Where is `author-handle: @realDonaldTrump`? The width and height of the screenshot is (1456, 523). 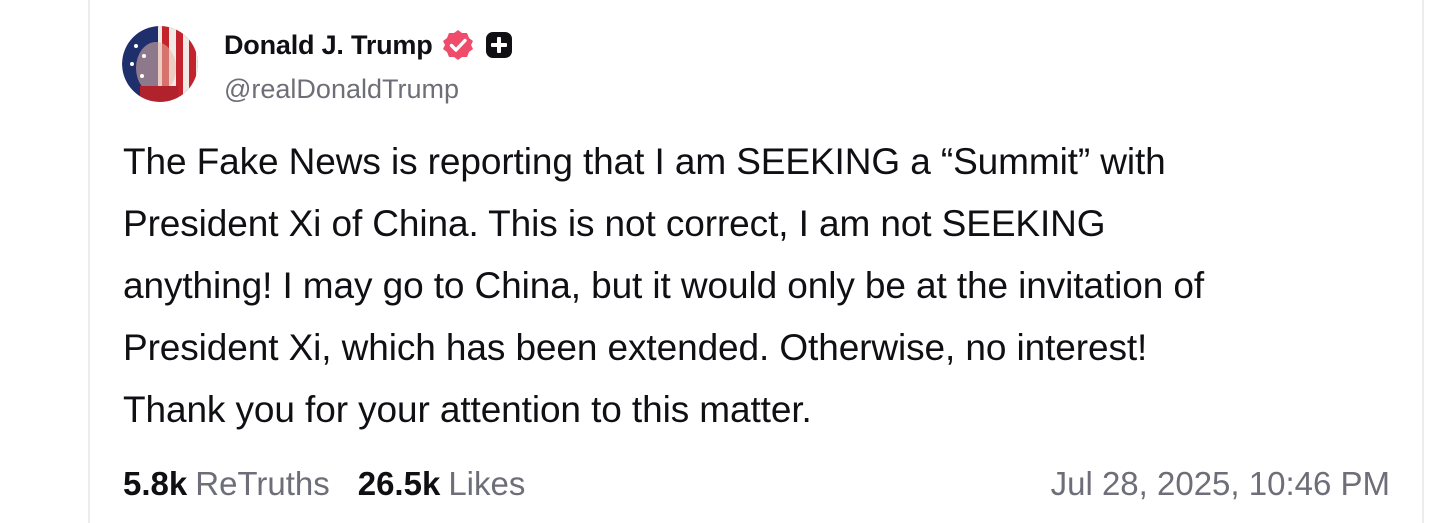 author-handle: @realDonaldTrump is located at coordinates (341, 89).